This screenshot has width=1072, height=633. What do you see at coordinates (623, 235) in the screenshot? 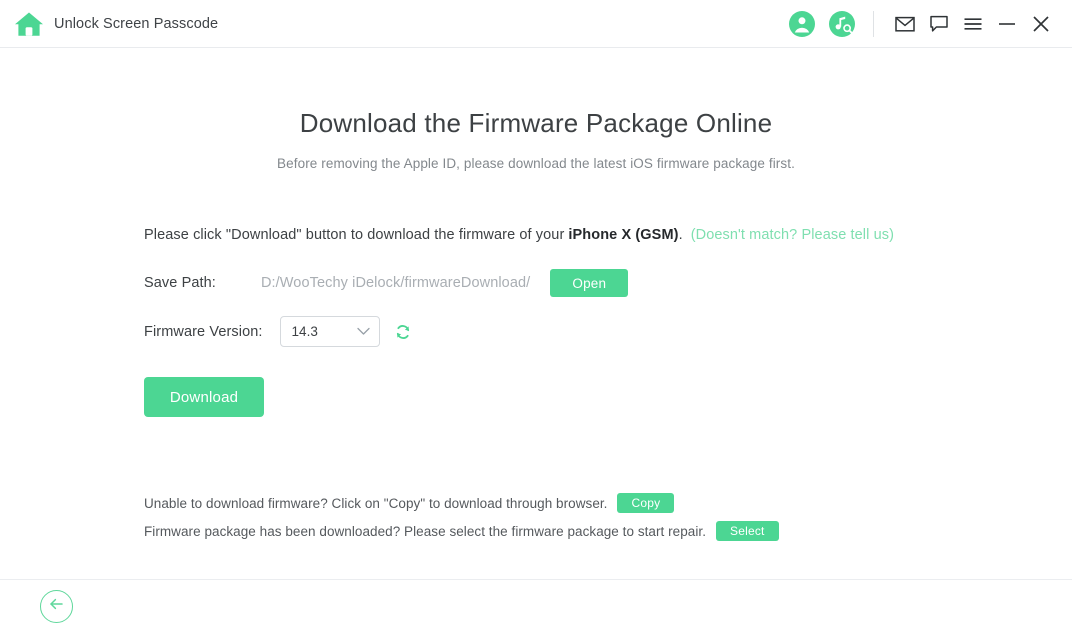
I see `device-model: iPhone X (GSM)` at bounding box center [623, 235].